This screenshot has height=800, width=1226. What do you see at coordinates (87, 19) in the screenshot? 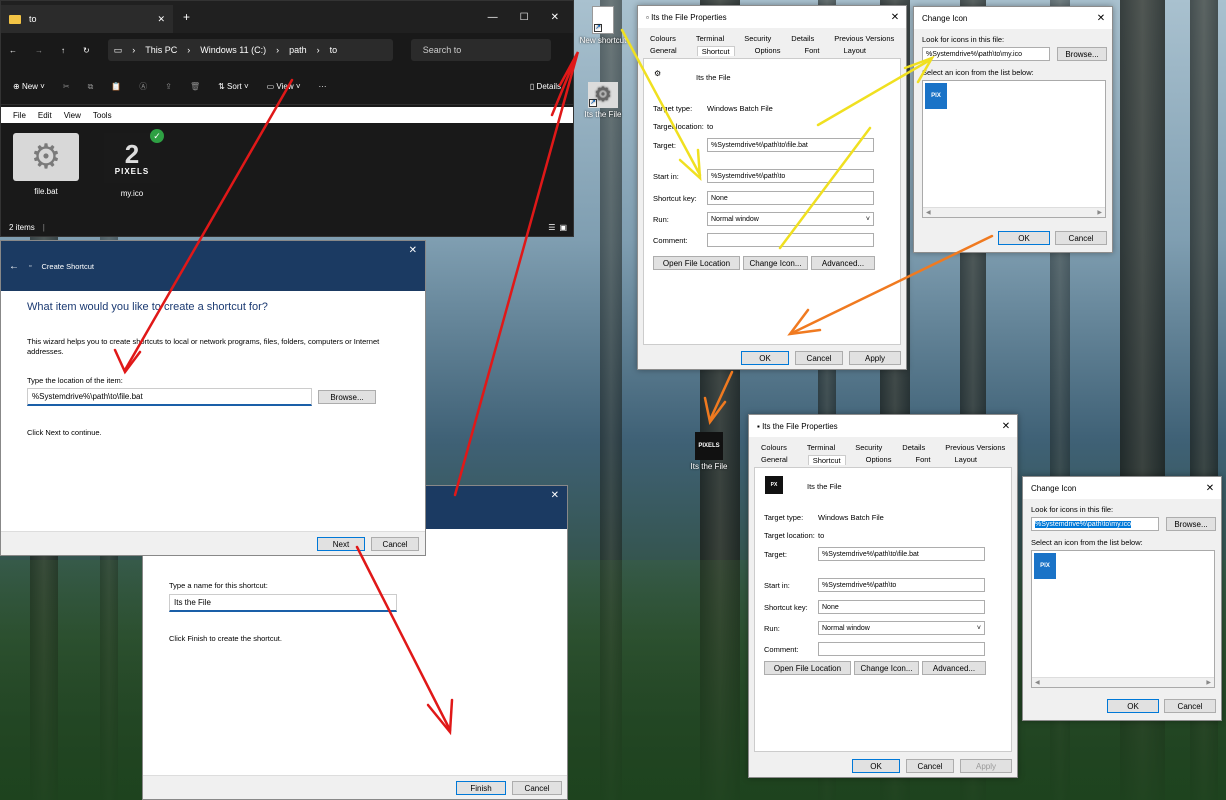
I see `tab-to: to ✕` at bounding box center [87, 19].